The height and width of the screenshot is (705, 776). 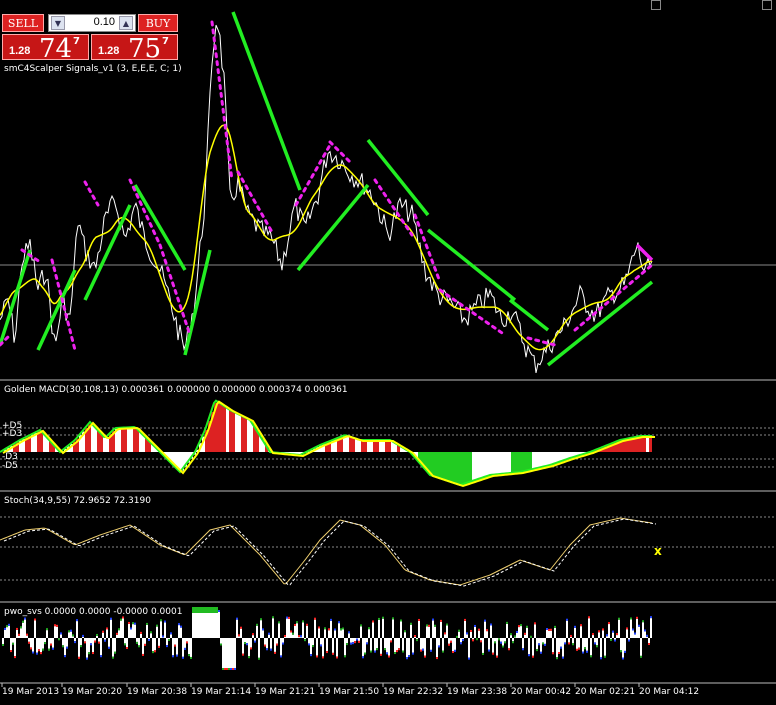 What do you see at coordinates (158, 23) in the screenshot?
I see `buy-button: BUY` at bounding box center [158, 23].